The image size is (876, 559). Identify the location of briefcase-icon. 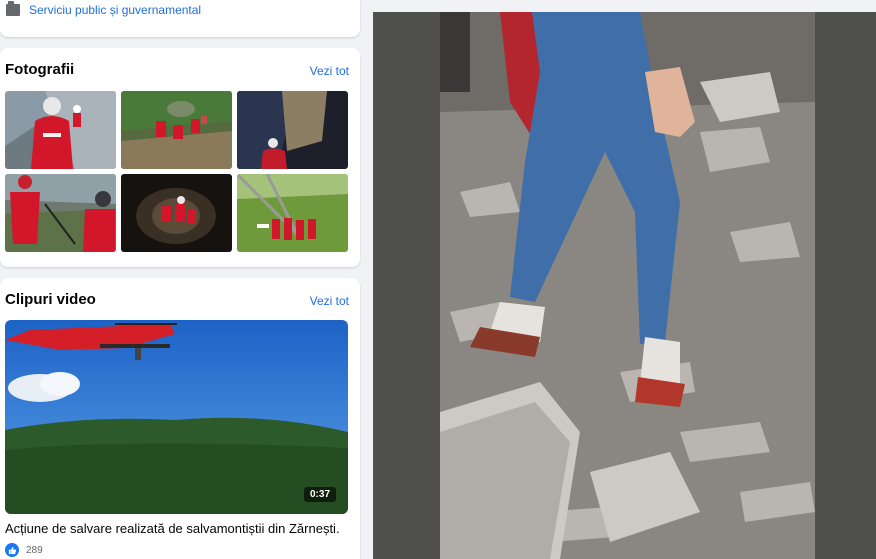
(13, 8).